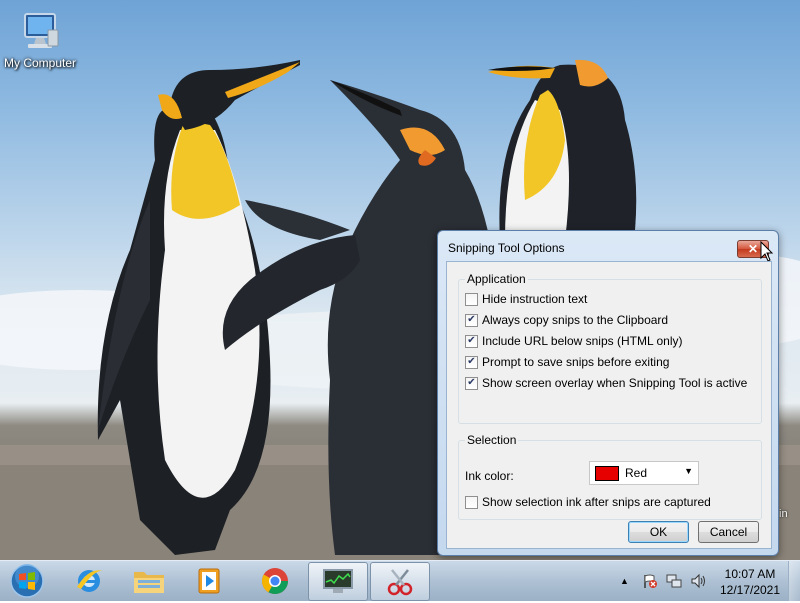  I want to click on taskbar-snipping-tool, so click(400, 581).